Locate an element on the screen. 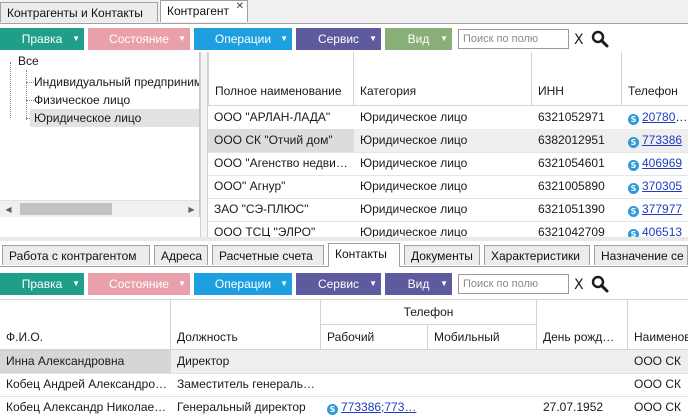 The width and height of the screenshot is (688, 419). column-header-phone-group: Телефон is located at coordinates (429, 312).